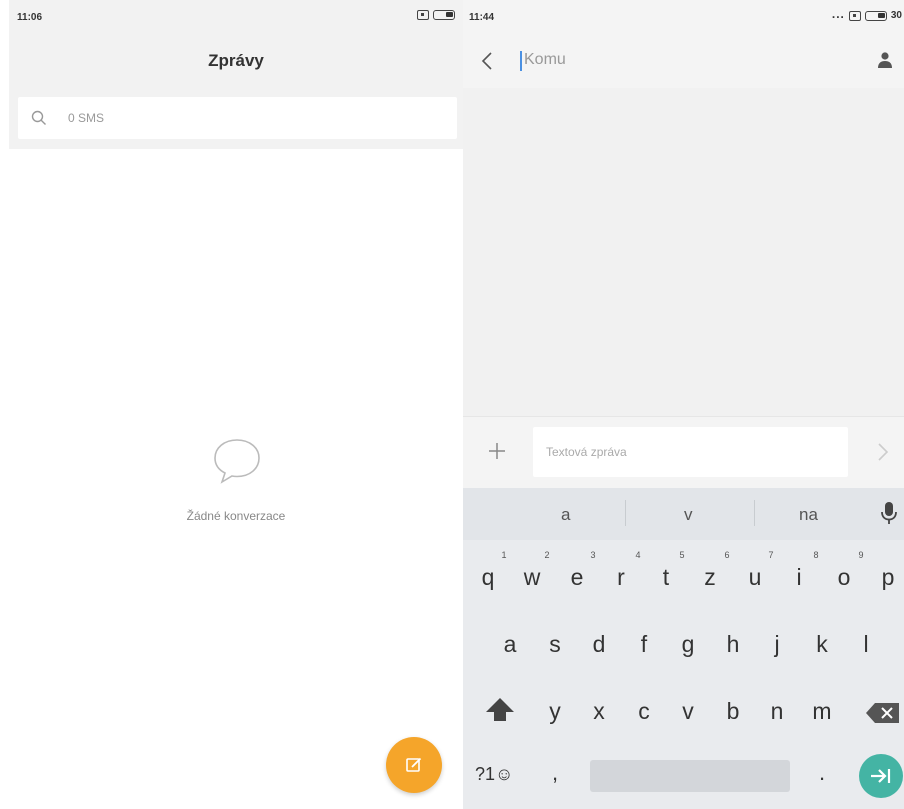  Describe the element at coordinates (682, 555) in the screenshot. I see `key-hint-5: 5` at that location.